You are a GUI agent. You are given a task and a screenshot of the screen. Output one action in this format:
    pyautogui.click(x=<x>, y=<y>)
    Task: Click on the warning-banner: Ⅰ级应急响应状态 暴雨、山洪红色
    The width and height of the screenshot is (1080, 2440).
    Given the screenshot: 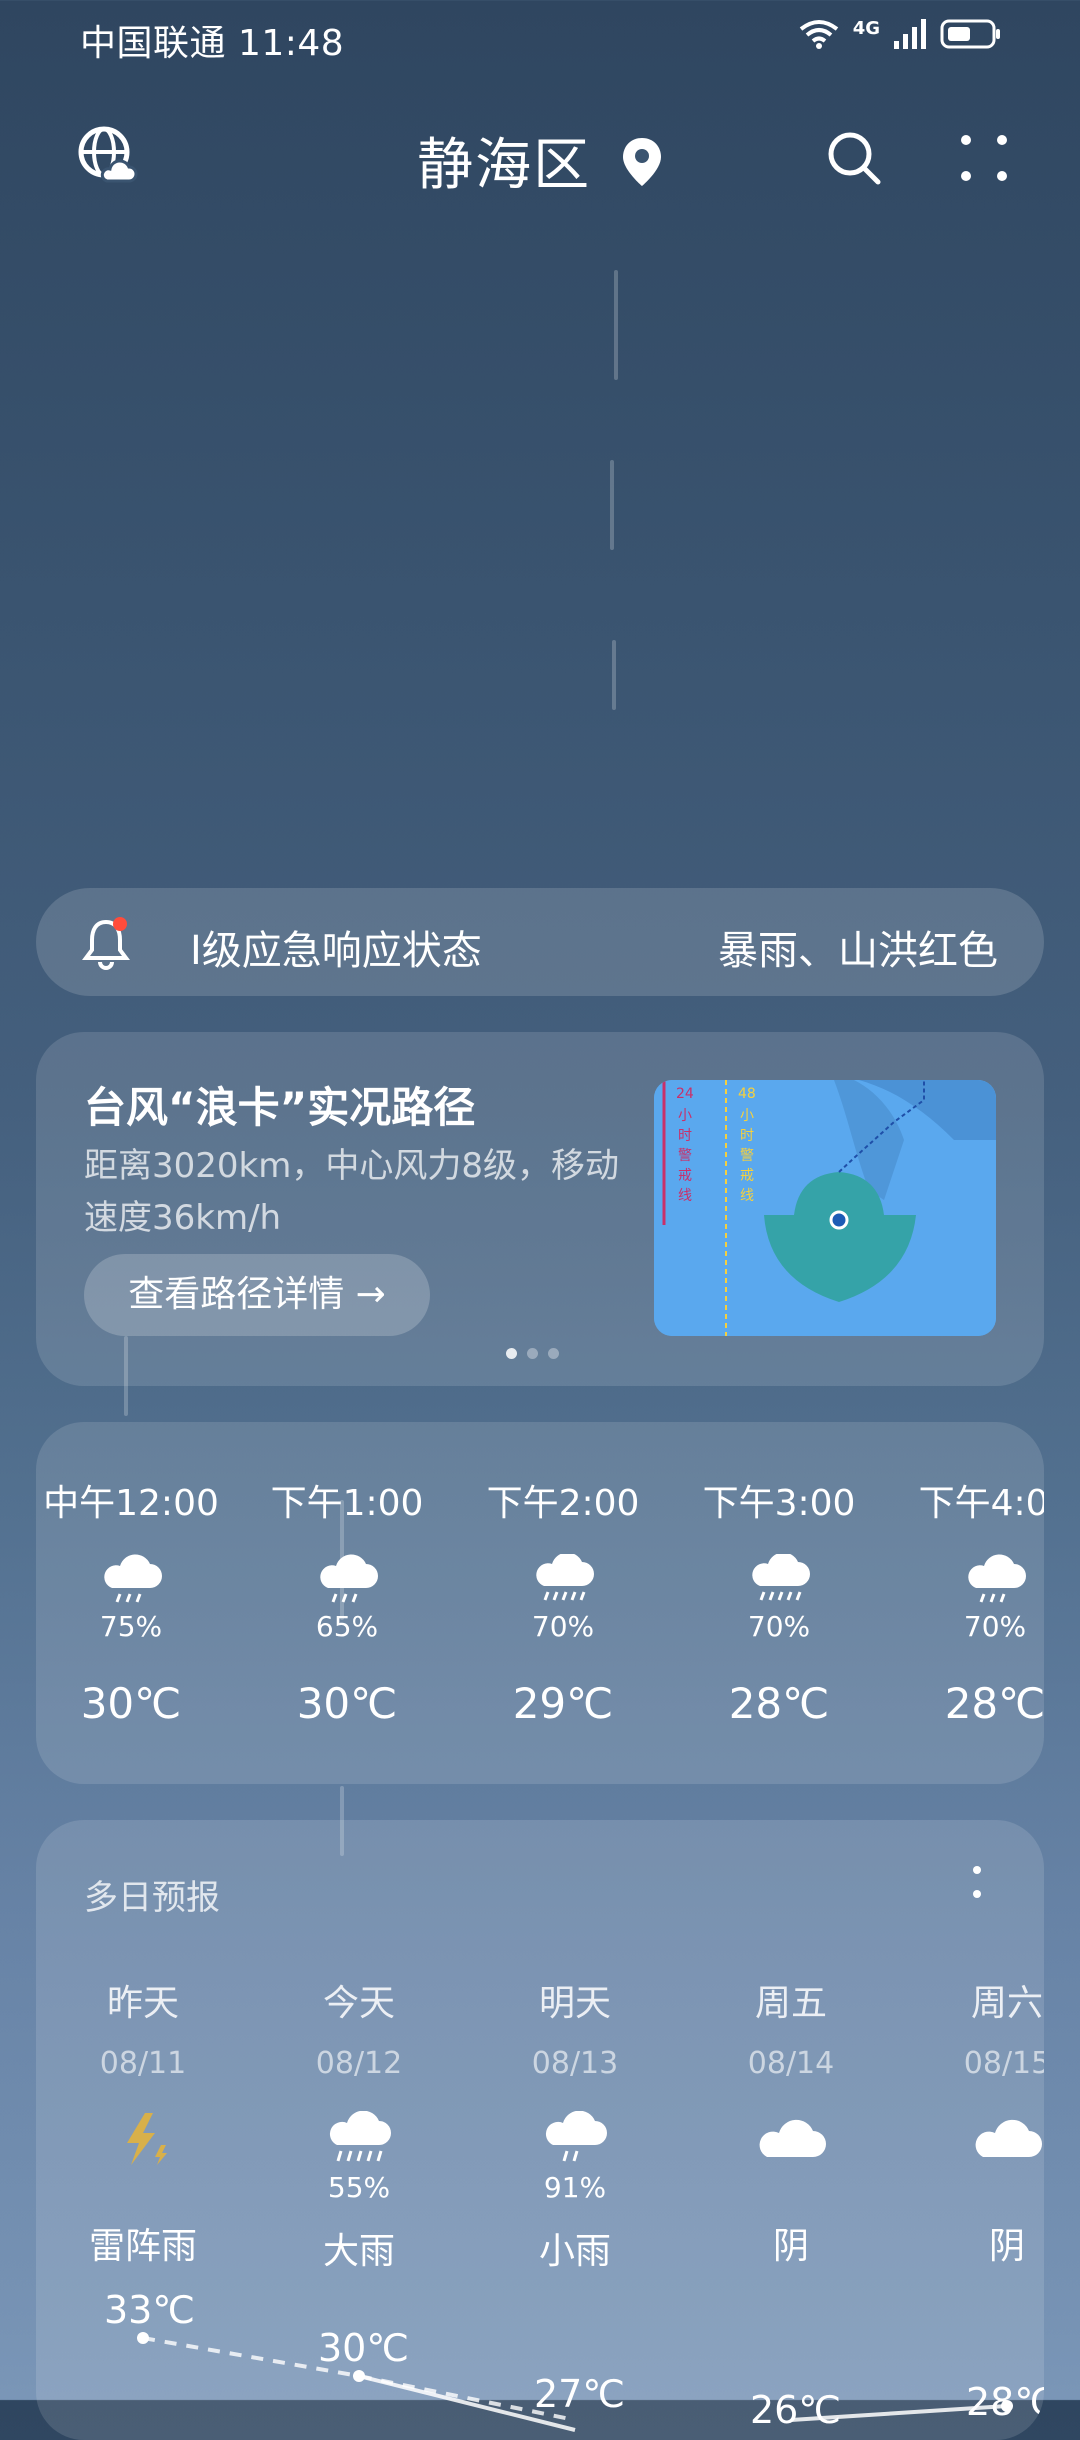 What is the action you would take?
    pyautogui.click(x=540, y=942)
    